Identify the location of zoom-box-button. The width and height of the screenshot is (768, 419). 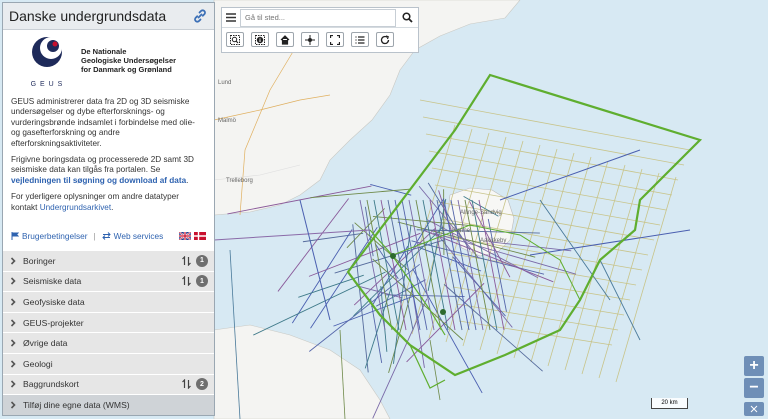
(235, 39).